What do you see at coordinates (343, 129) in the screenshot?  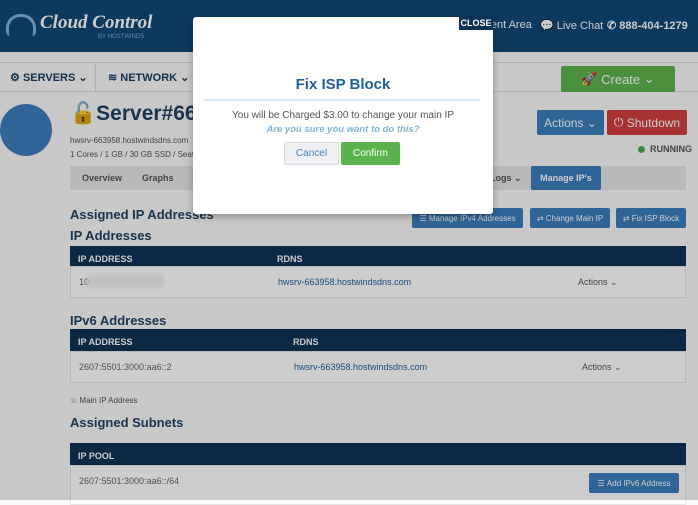 I see `modal-confirm-question: Are you sure you want to do this?` at bounding box center [343, 129].